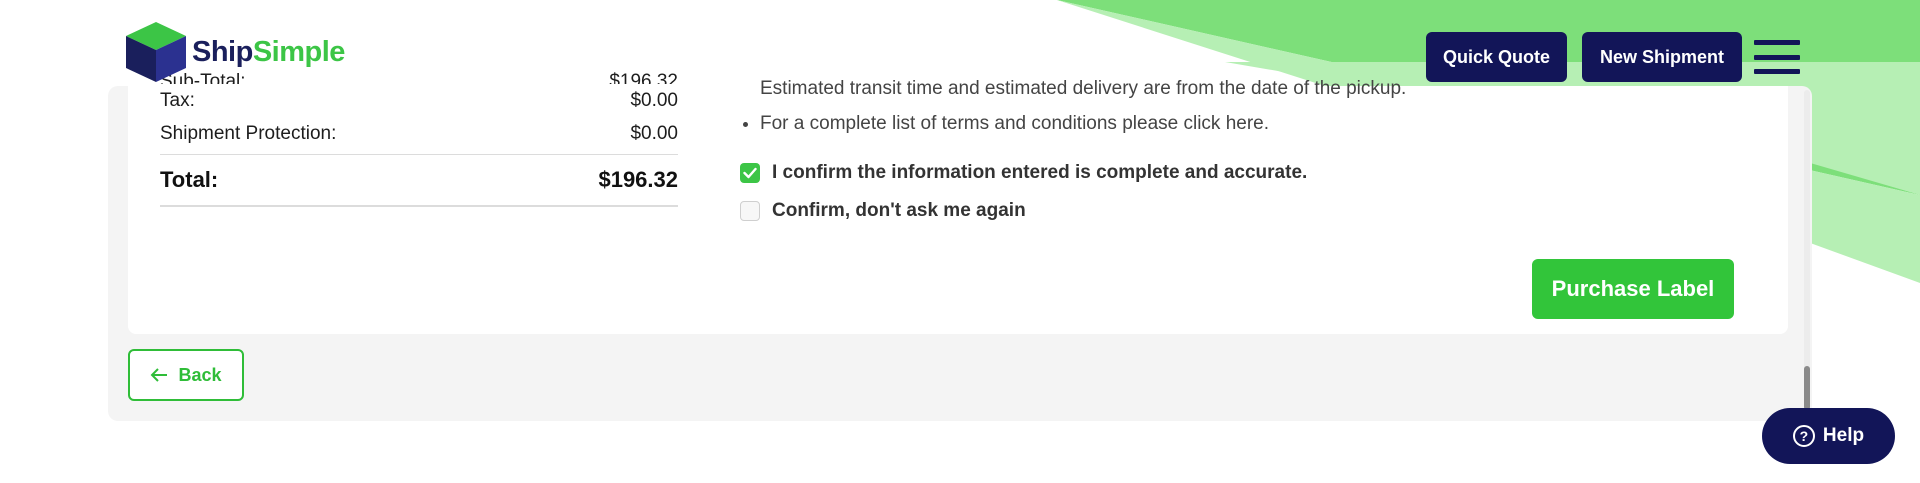 This screenshot has height=483, width=1920. What do you see at coordinates (750, 211) in the screenshot?
I see `dont-ask-again-checkbox` at bounding box center [750, 211].